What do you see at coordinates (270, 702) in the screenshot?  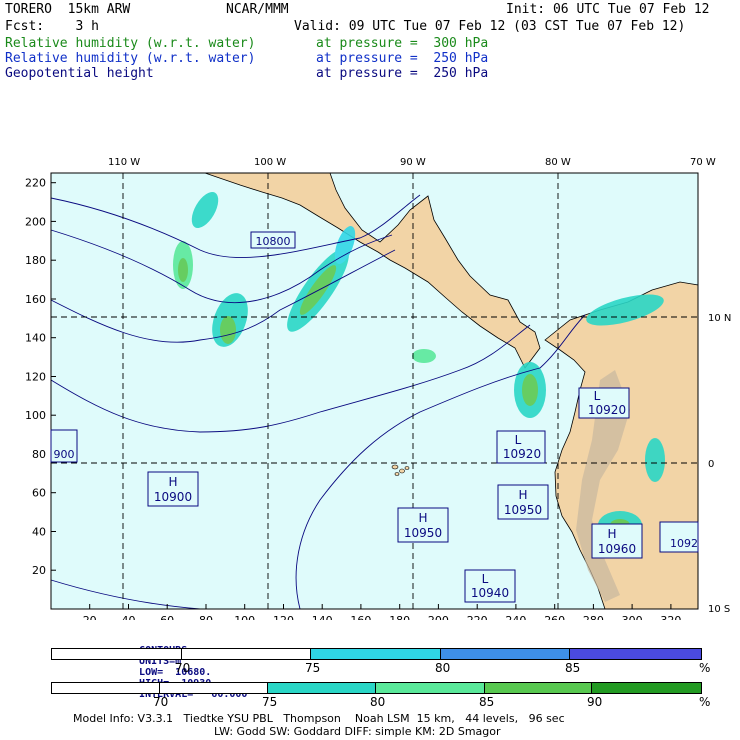 I see `colorbar-300-label: 75` at bounding box center [270, 702].